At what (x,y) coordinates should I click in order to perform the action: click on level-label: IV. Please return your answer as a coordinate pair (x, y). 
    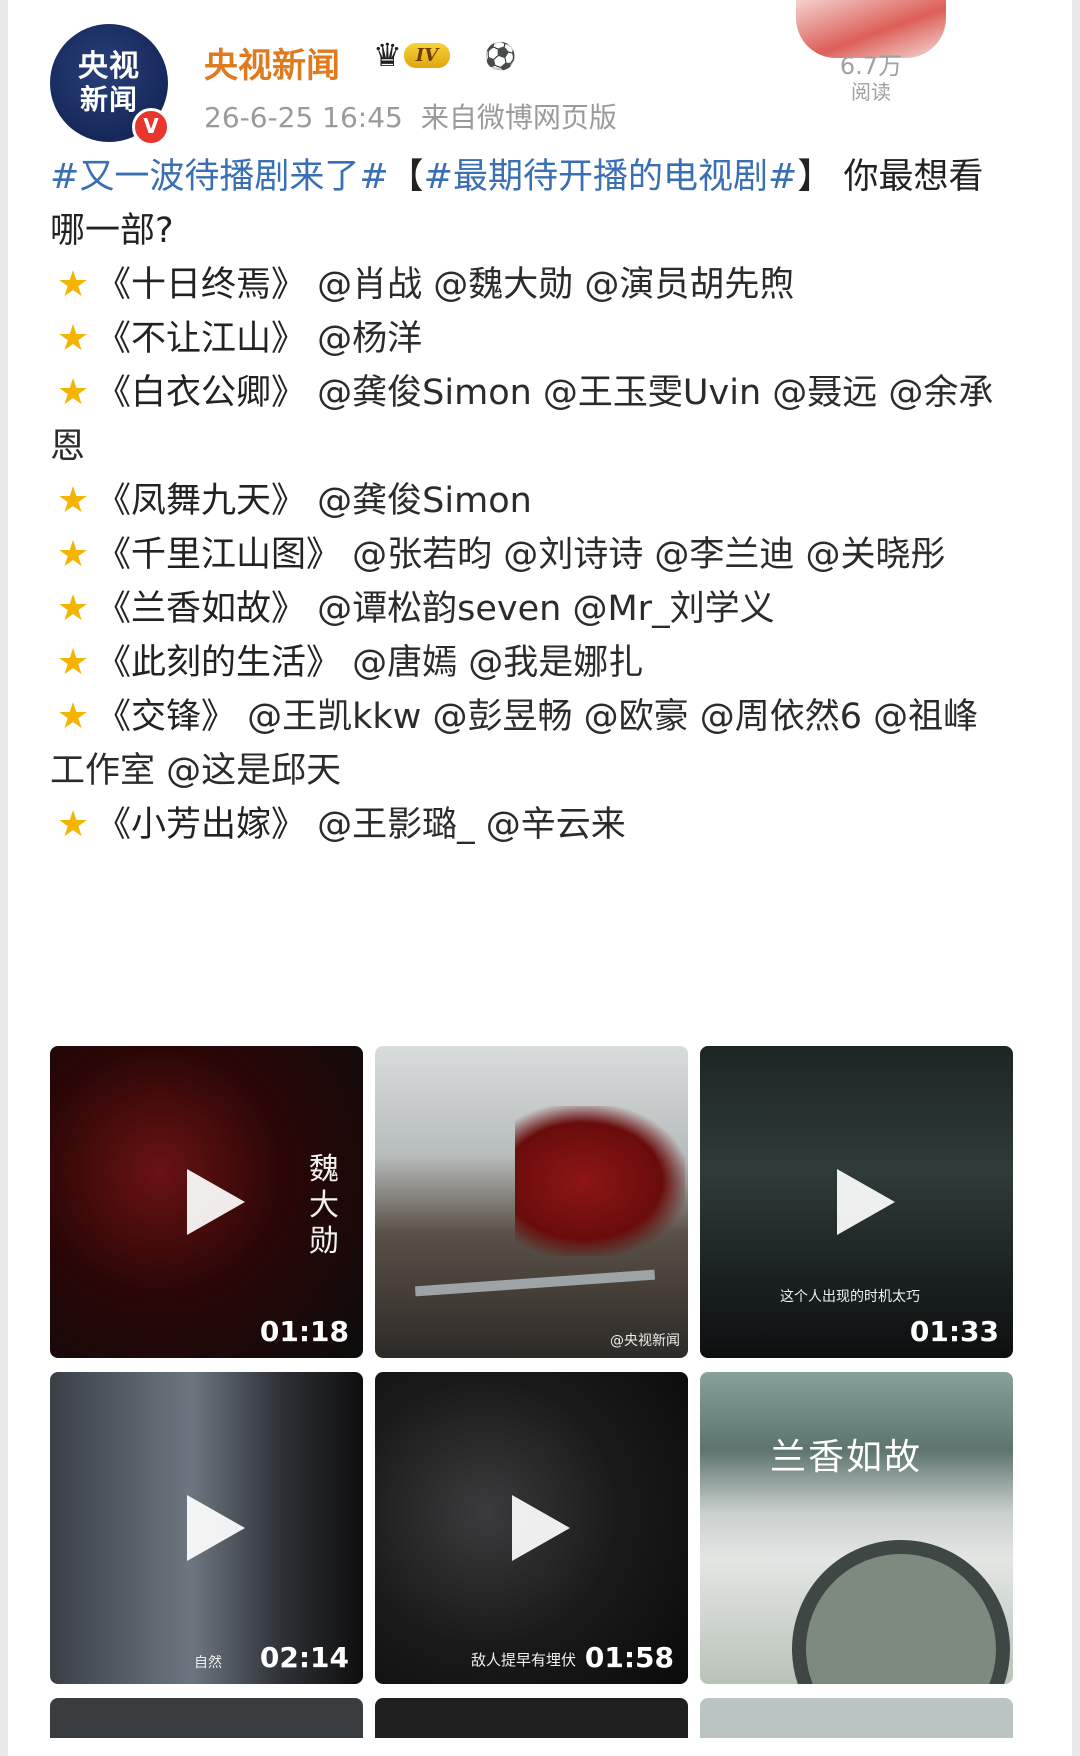
    Looking at the image, I should click on (427, 55).